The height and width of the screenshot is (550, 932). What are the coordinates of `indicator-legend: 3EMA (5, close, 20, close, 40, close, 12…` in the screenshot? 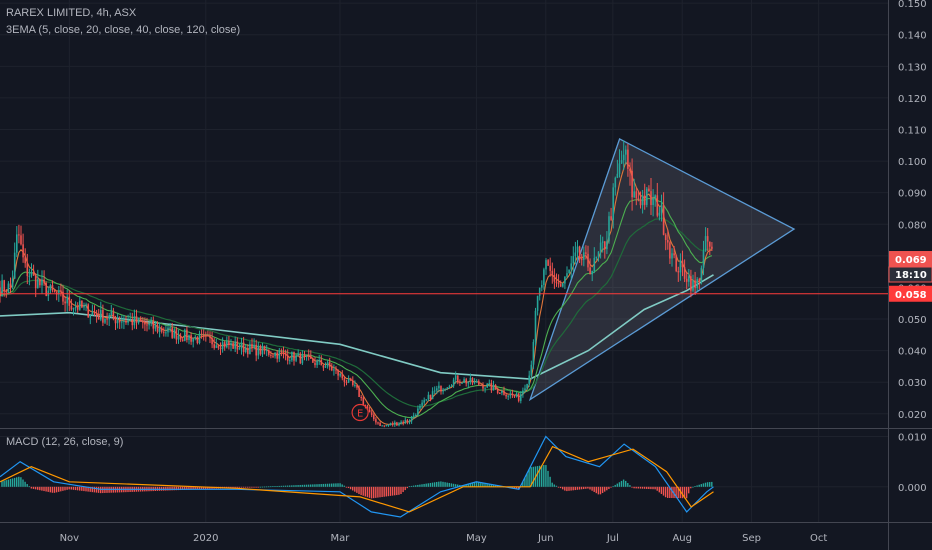 It's located at (123, 30).